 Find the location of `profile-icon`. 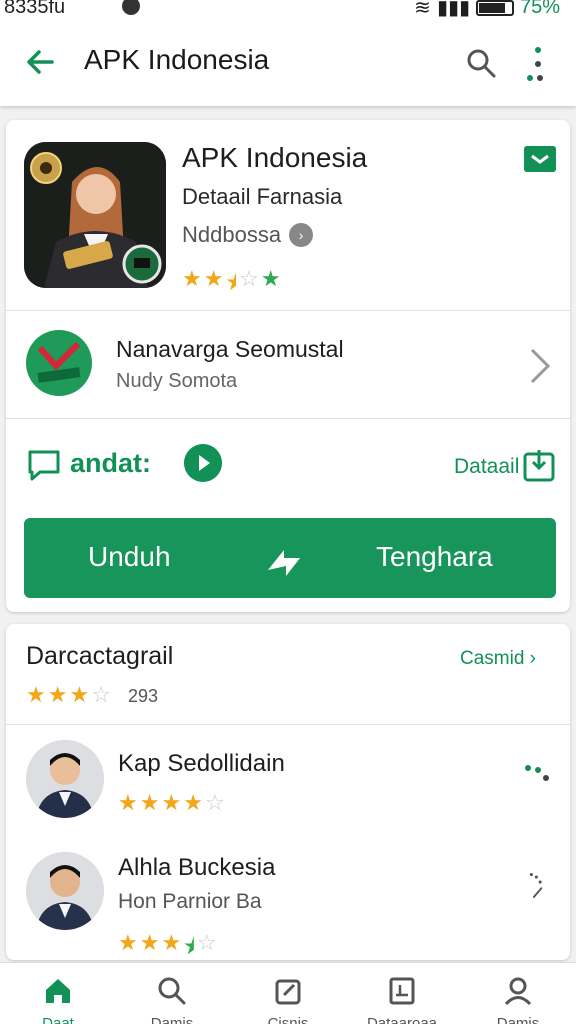

profile-icon is located at coordinates (518, 991).